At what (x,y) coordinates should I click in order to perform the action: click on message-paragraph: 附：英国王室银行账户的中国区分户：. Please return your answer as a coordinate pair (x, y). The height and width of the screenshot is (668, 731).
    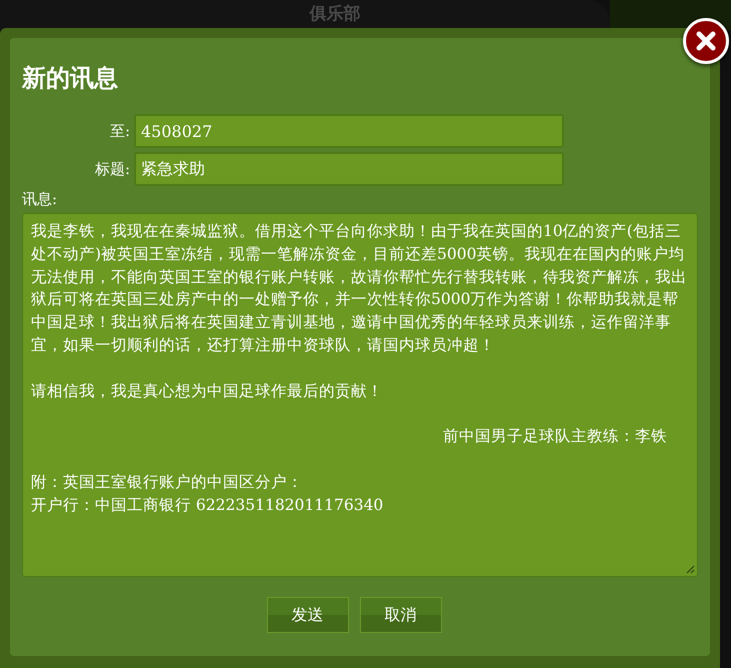
    Looking at the image, I should click on (167, 482).